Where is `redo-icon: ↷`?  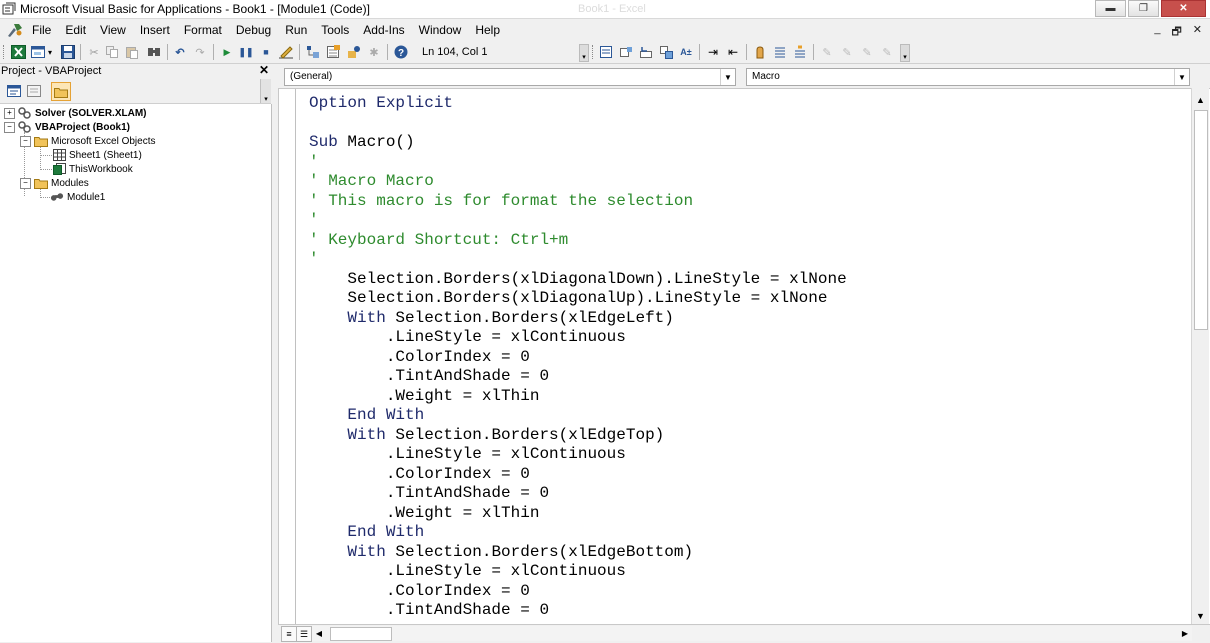 redo-icon: ↷ is located at coordinates (200, 52).